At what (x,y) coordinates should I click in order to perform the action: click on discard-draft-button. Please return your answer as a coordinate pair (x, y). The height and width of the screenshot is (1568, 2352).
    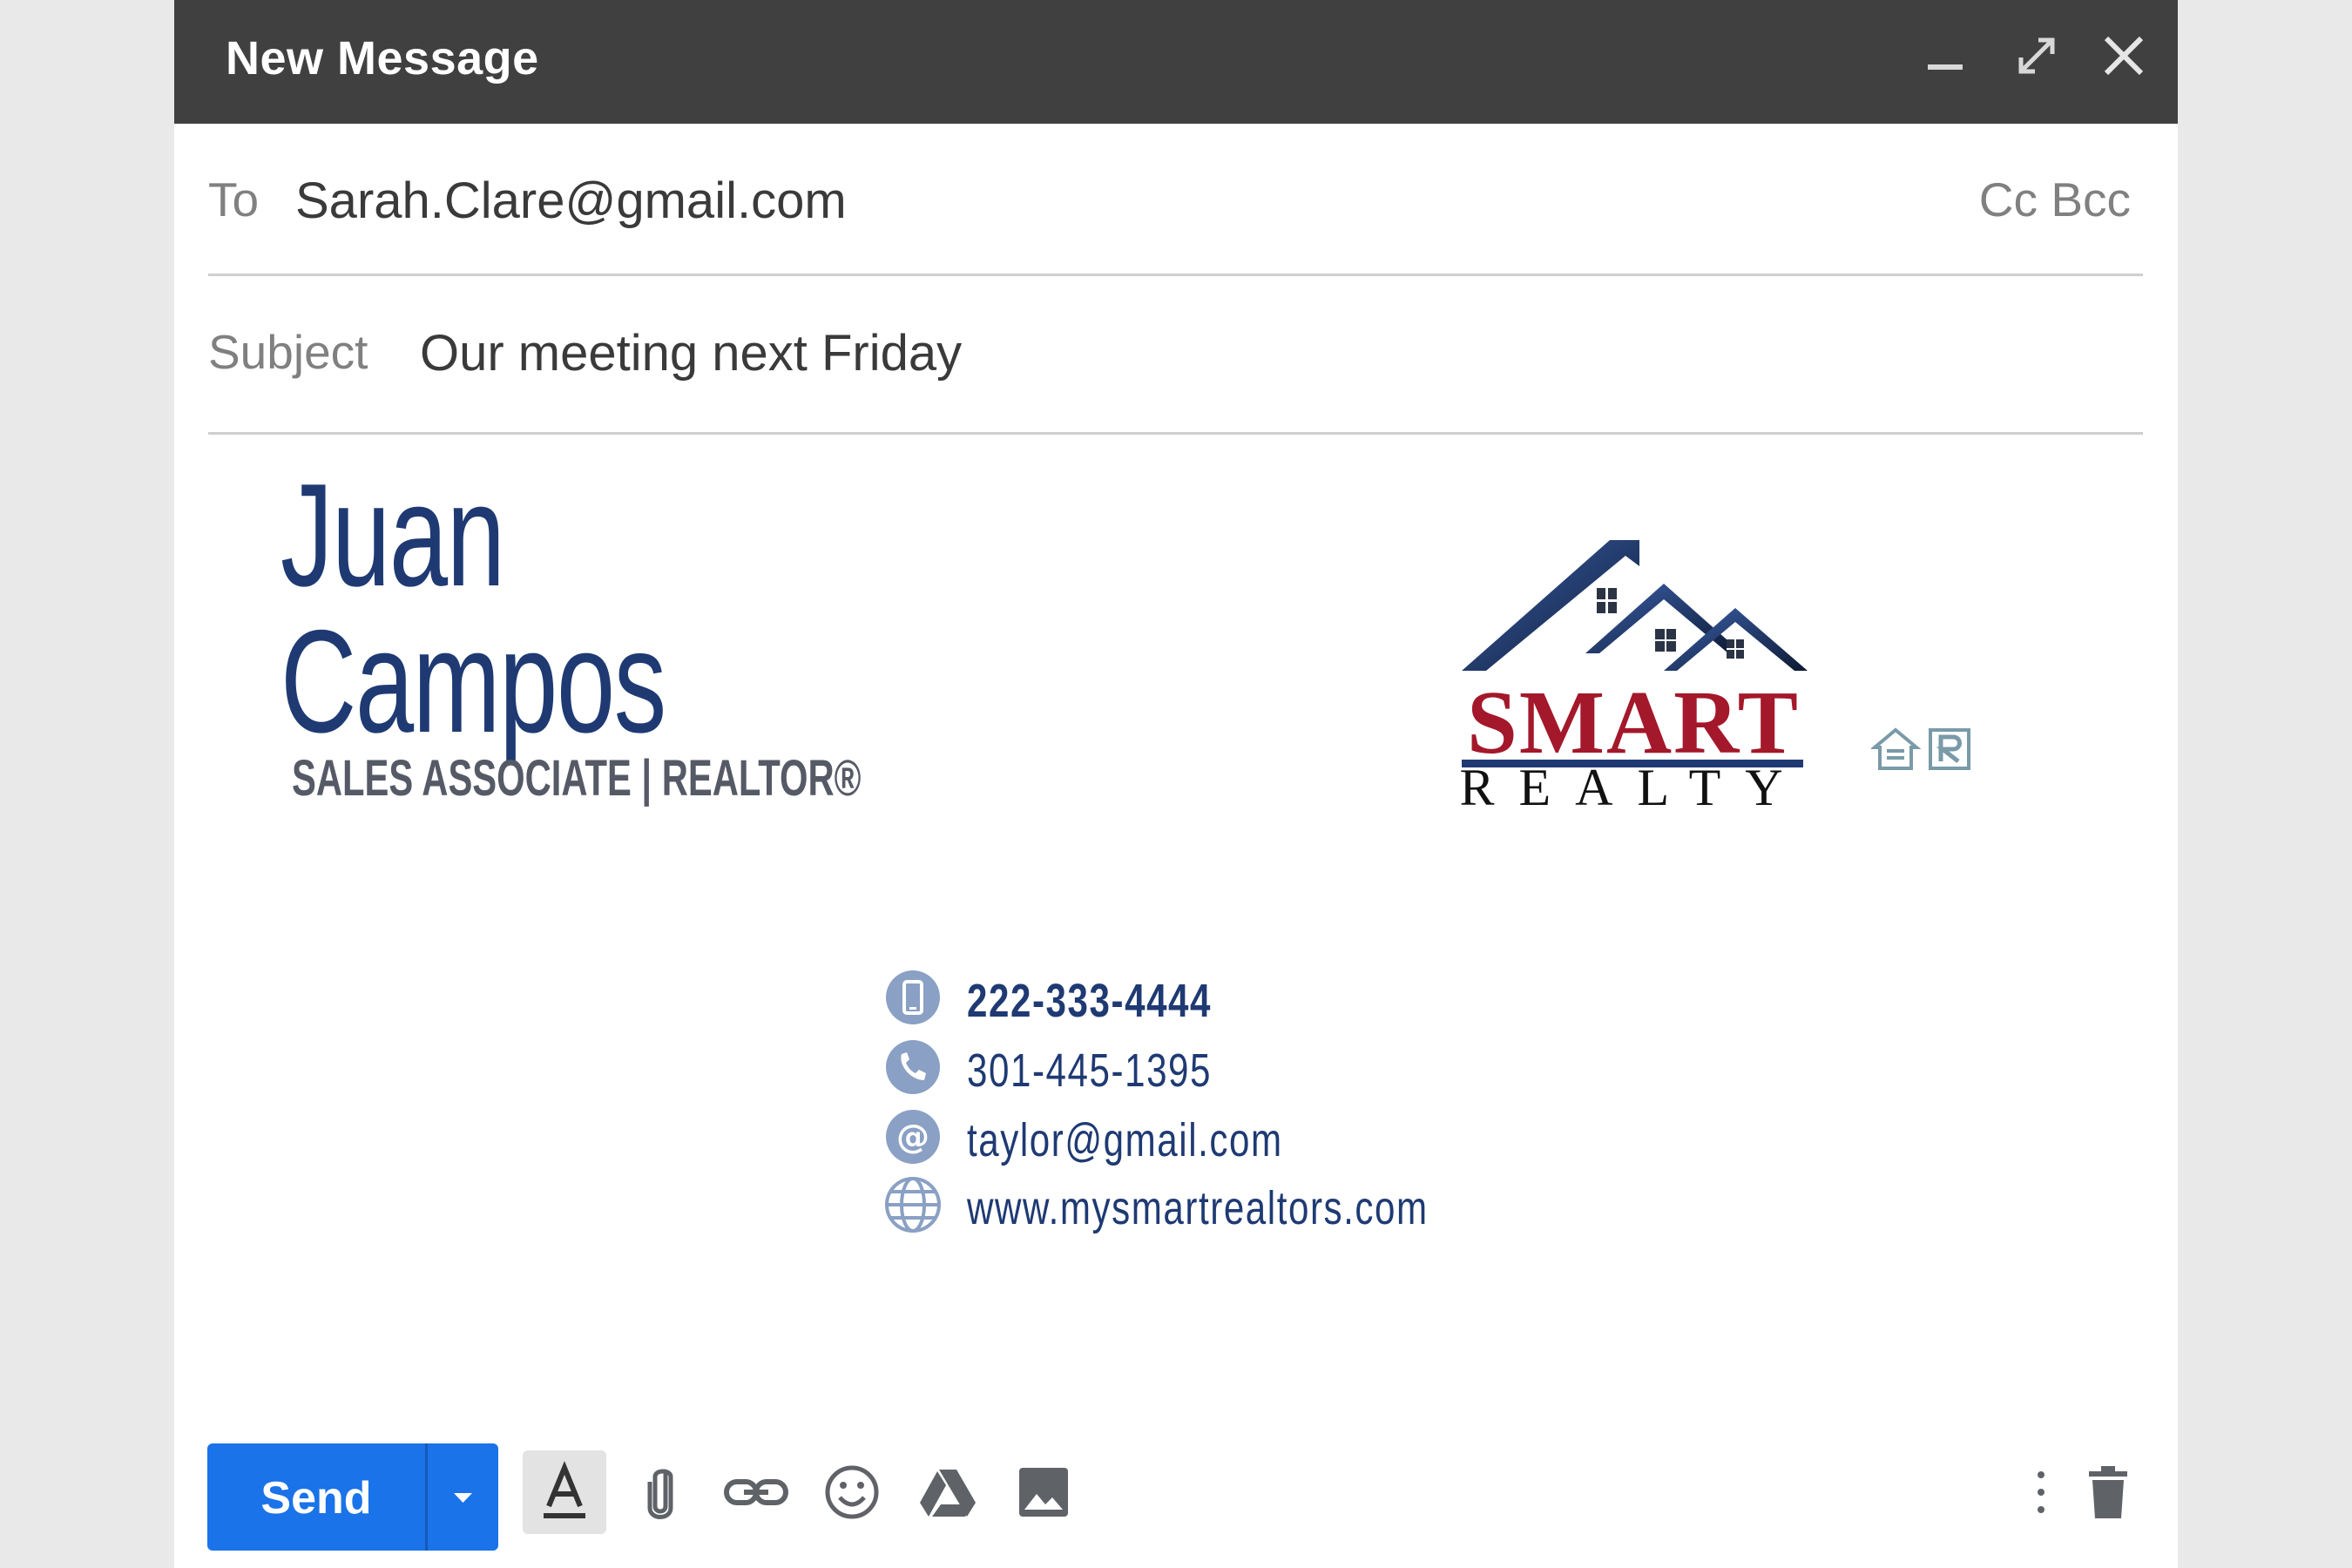
    Looking at the image, I should click on (2108, 1492).